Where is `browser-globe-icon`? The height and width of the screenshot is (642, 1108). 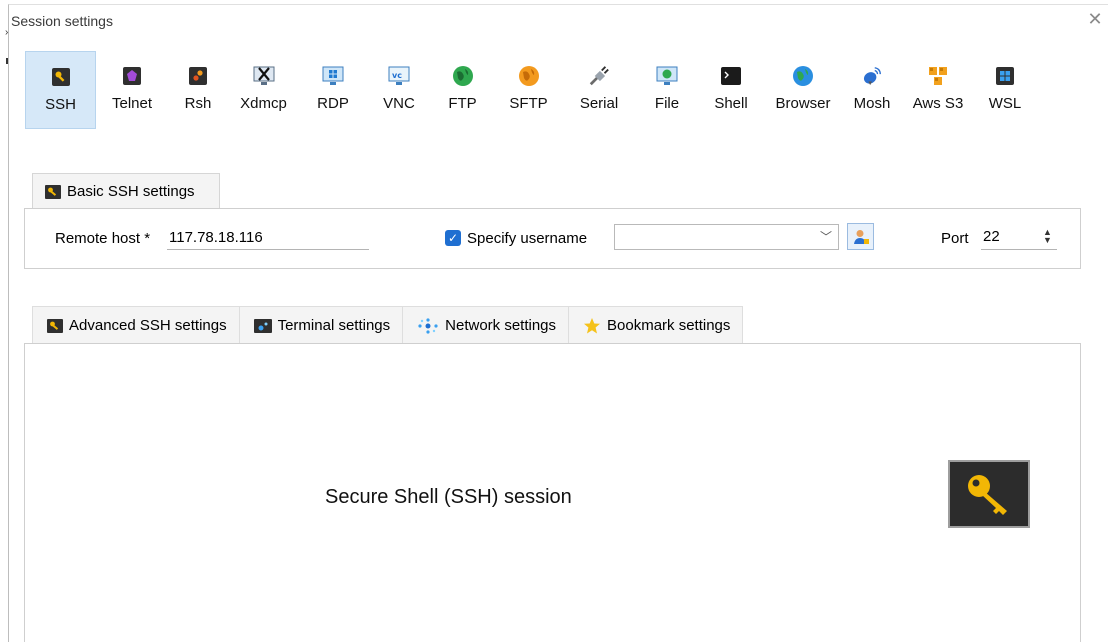 browser-globe-icon is located at coordinates (803, 76).